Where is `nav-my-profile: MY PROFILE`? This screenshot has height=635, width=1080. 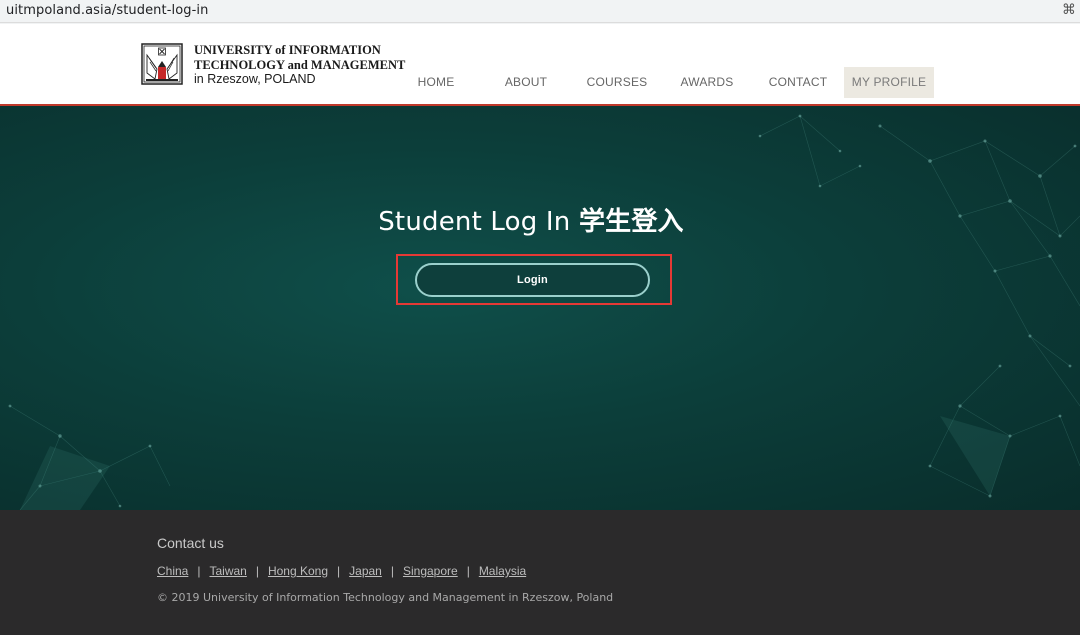 nav-my-profile: MY PROFILE is located at coordinates (889, 82).